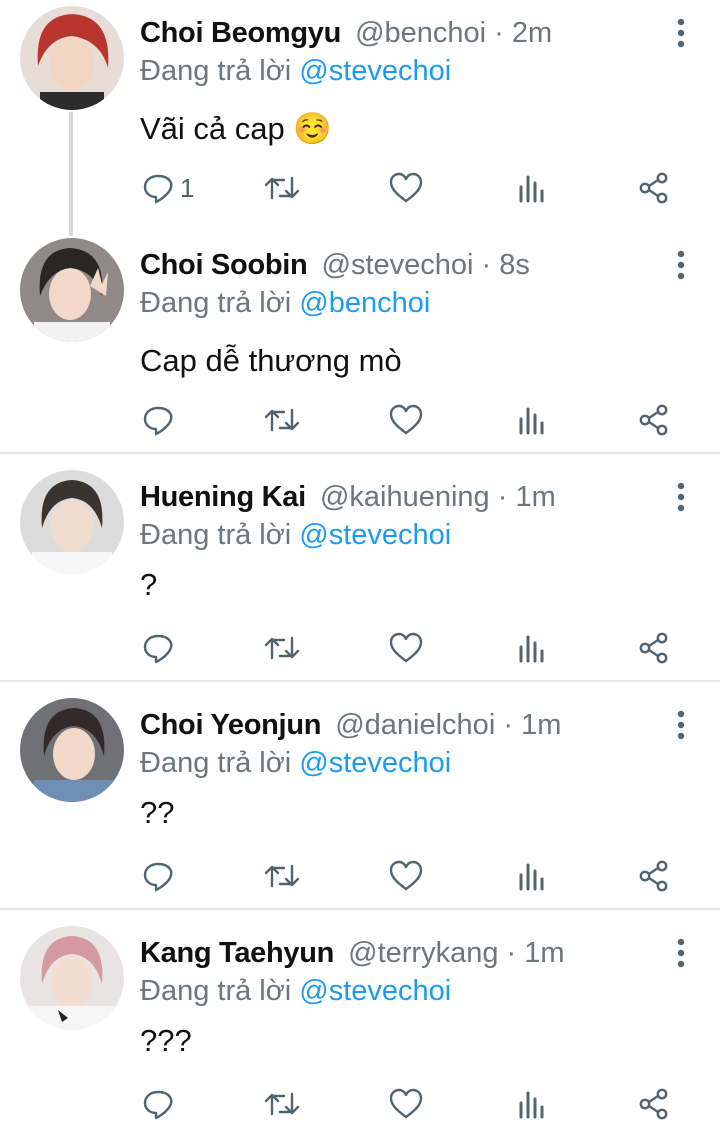 This screenshot has width=720, height=1127. I want to click on tweet-header: Choi Soobin @stevechoi · 8s, so click(395, 265).